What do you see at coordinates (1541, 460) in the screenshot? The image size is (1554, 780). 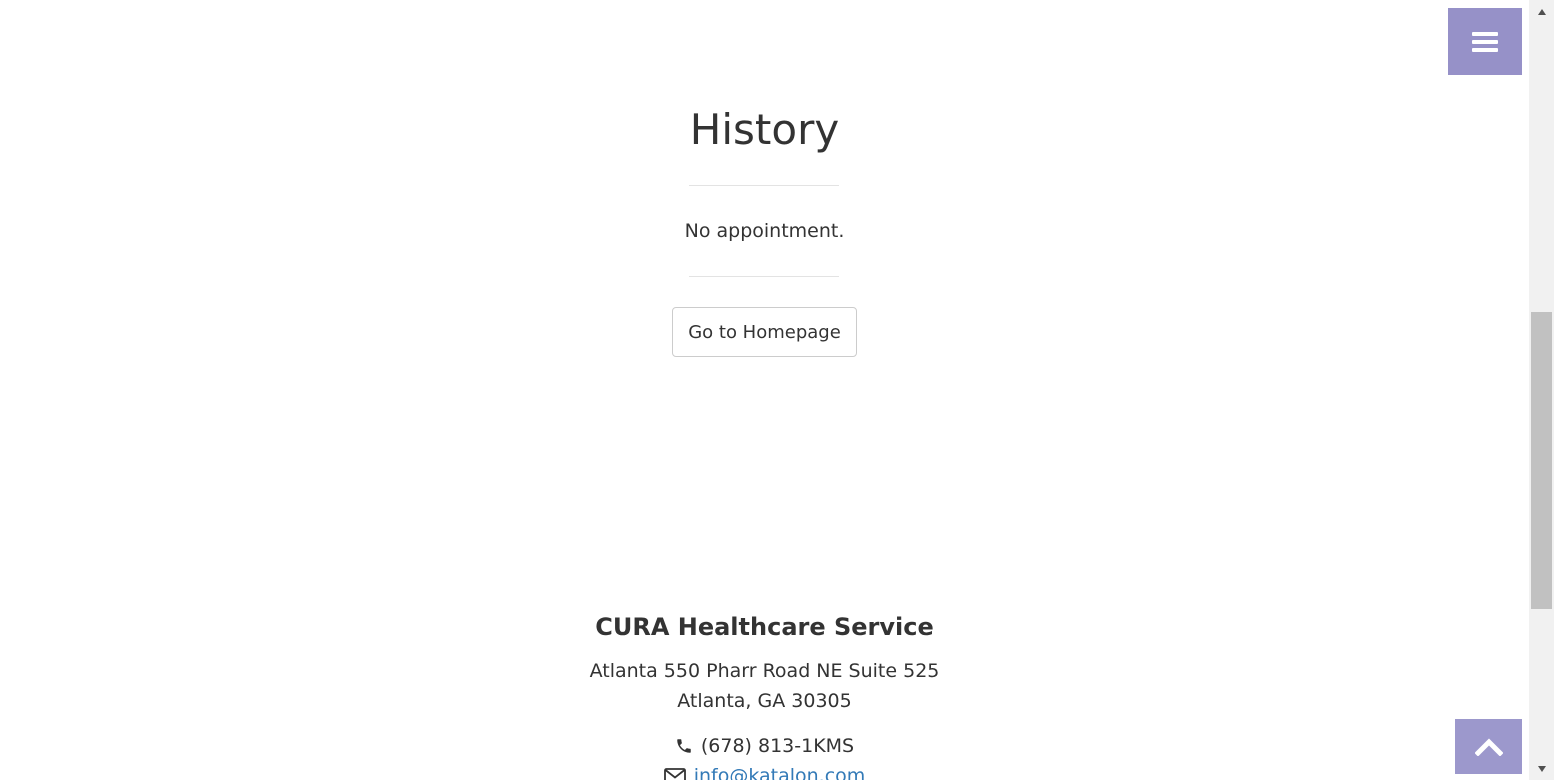 I see `scrollbar-thumb` at bounding box center [1541, 460].